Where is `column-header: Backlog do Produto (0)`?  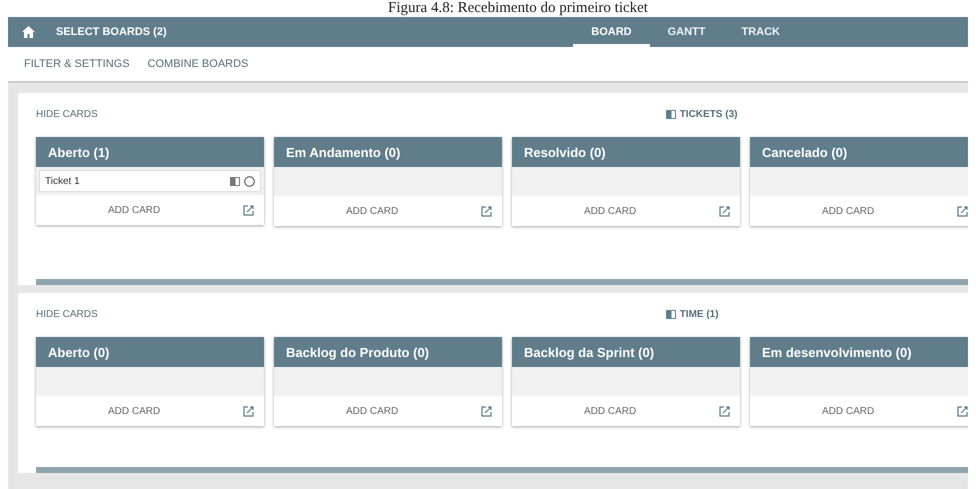
column-header: Backlog do Produto (0) is located at coordinates (388, 352).